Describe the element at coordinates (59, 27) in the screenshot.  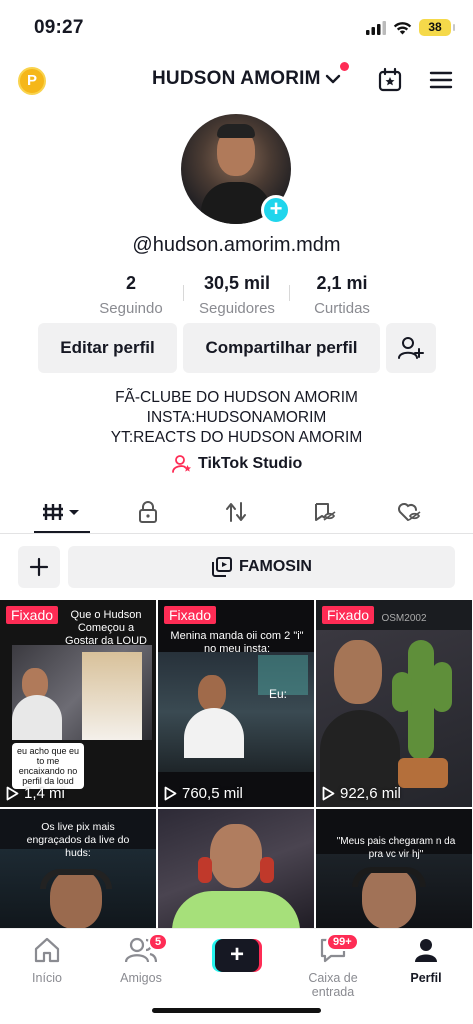
I see `status-time: 09:27` at that location.